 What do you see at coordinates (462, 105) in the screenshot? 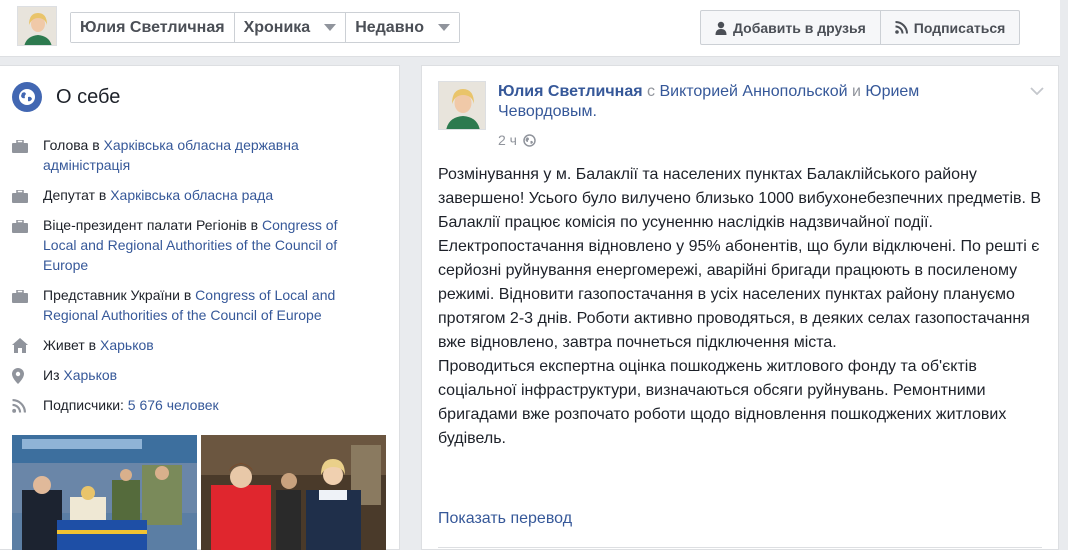
I see `post-author-avatar` at bounding box center [462, 105].